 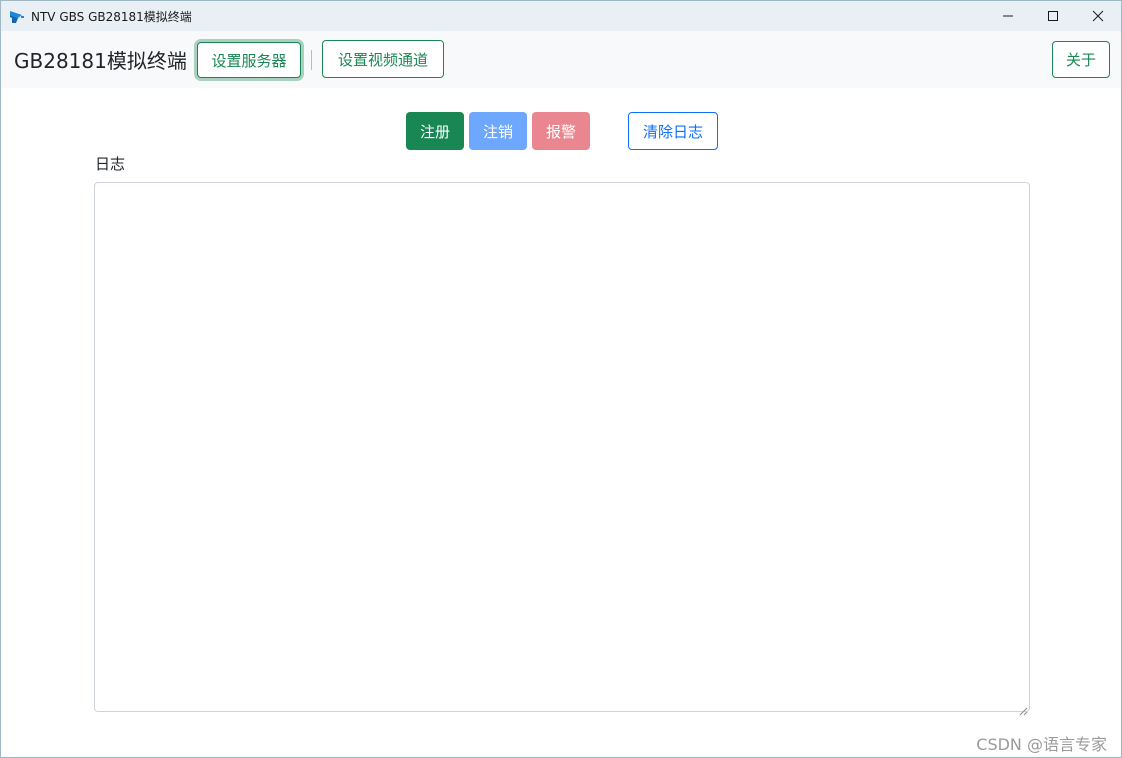 I want to click on close-button, so click(x=1098, y=16).